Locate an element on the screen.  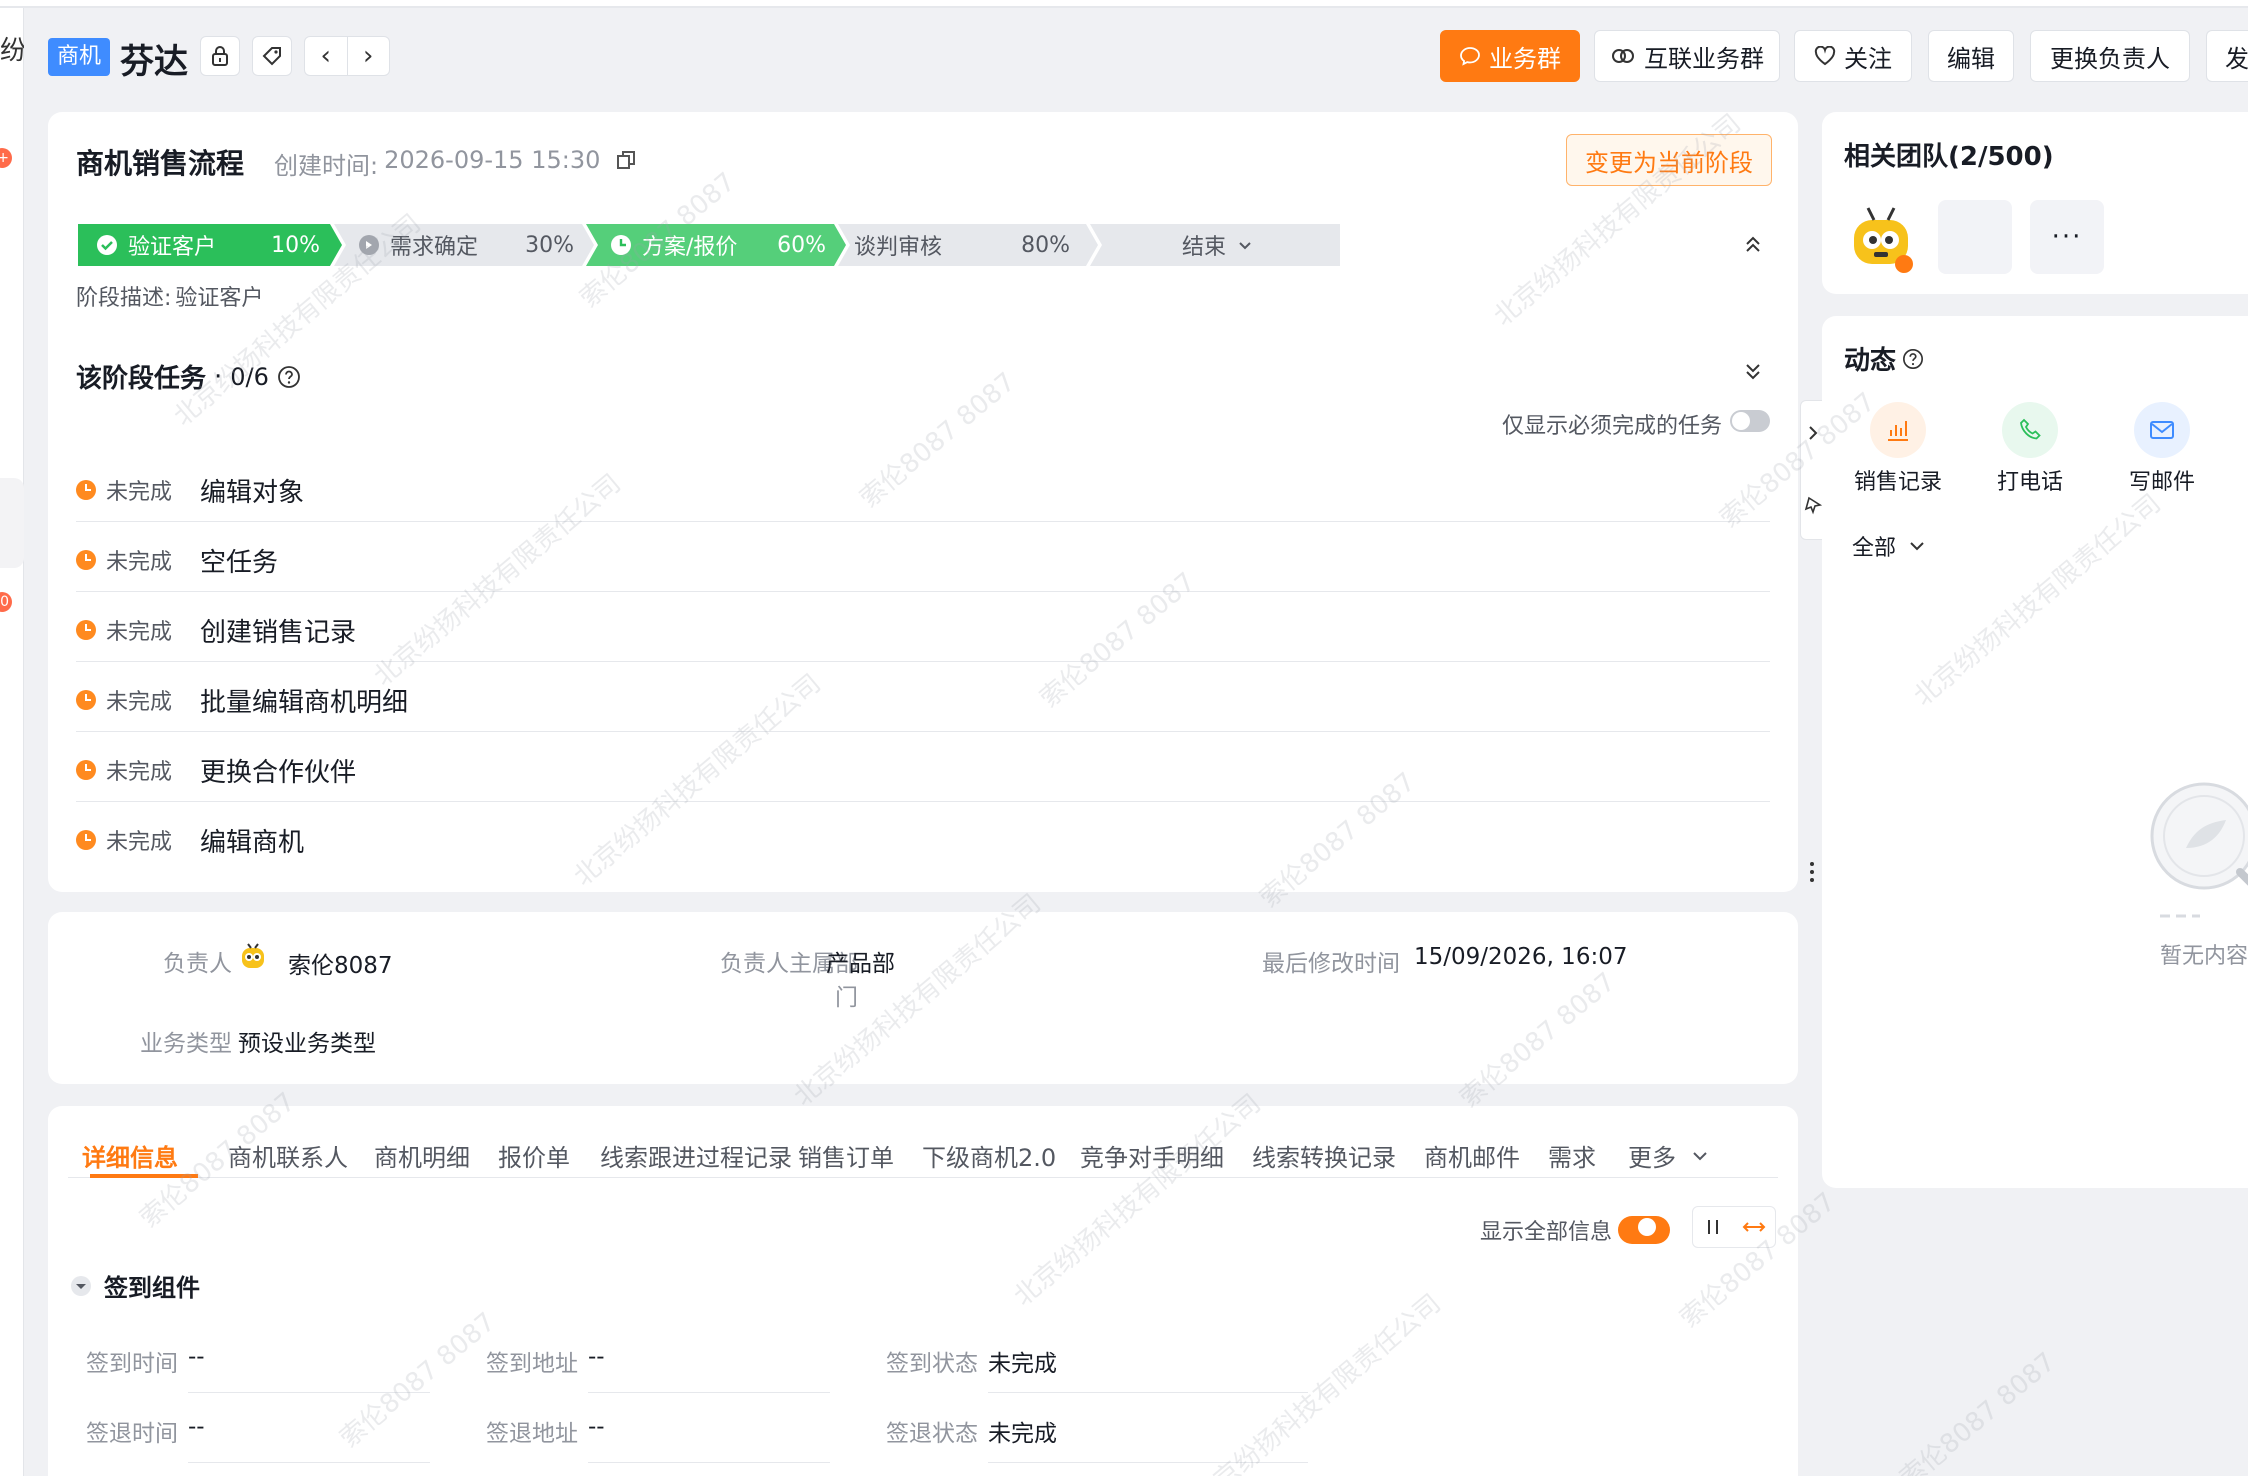
left-rail-segment is located at coordinates (12, 523).